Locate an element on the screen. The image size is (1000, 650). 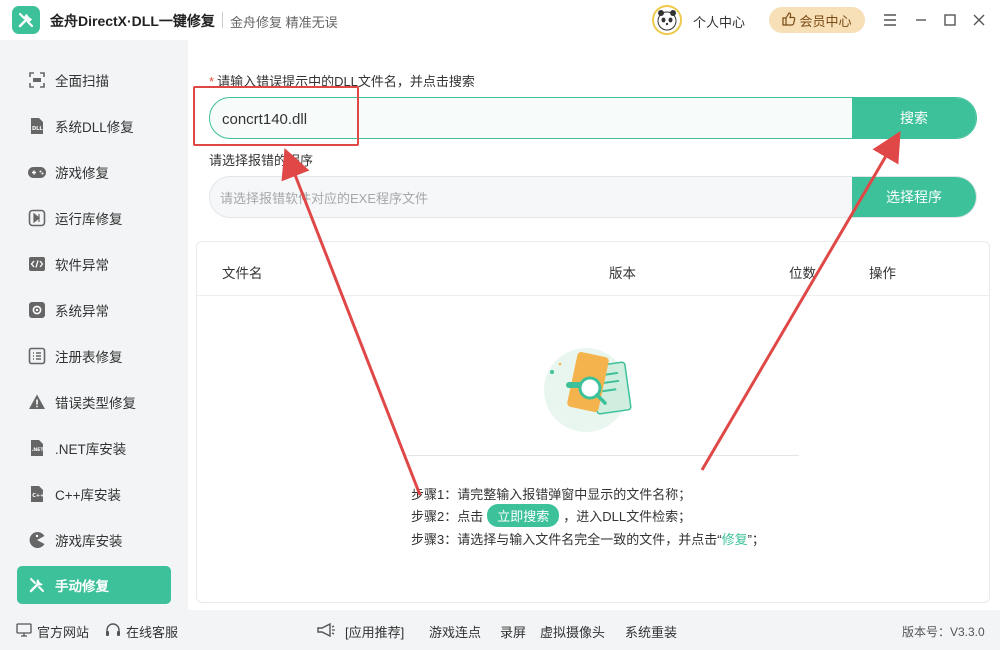
dll-search-box: 搜索 is located at coordinates (593, 118).